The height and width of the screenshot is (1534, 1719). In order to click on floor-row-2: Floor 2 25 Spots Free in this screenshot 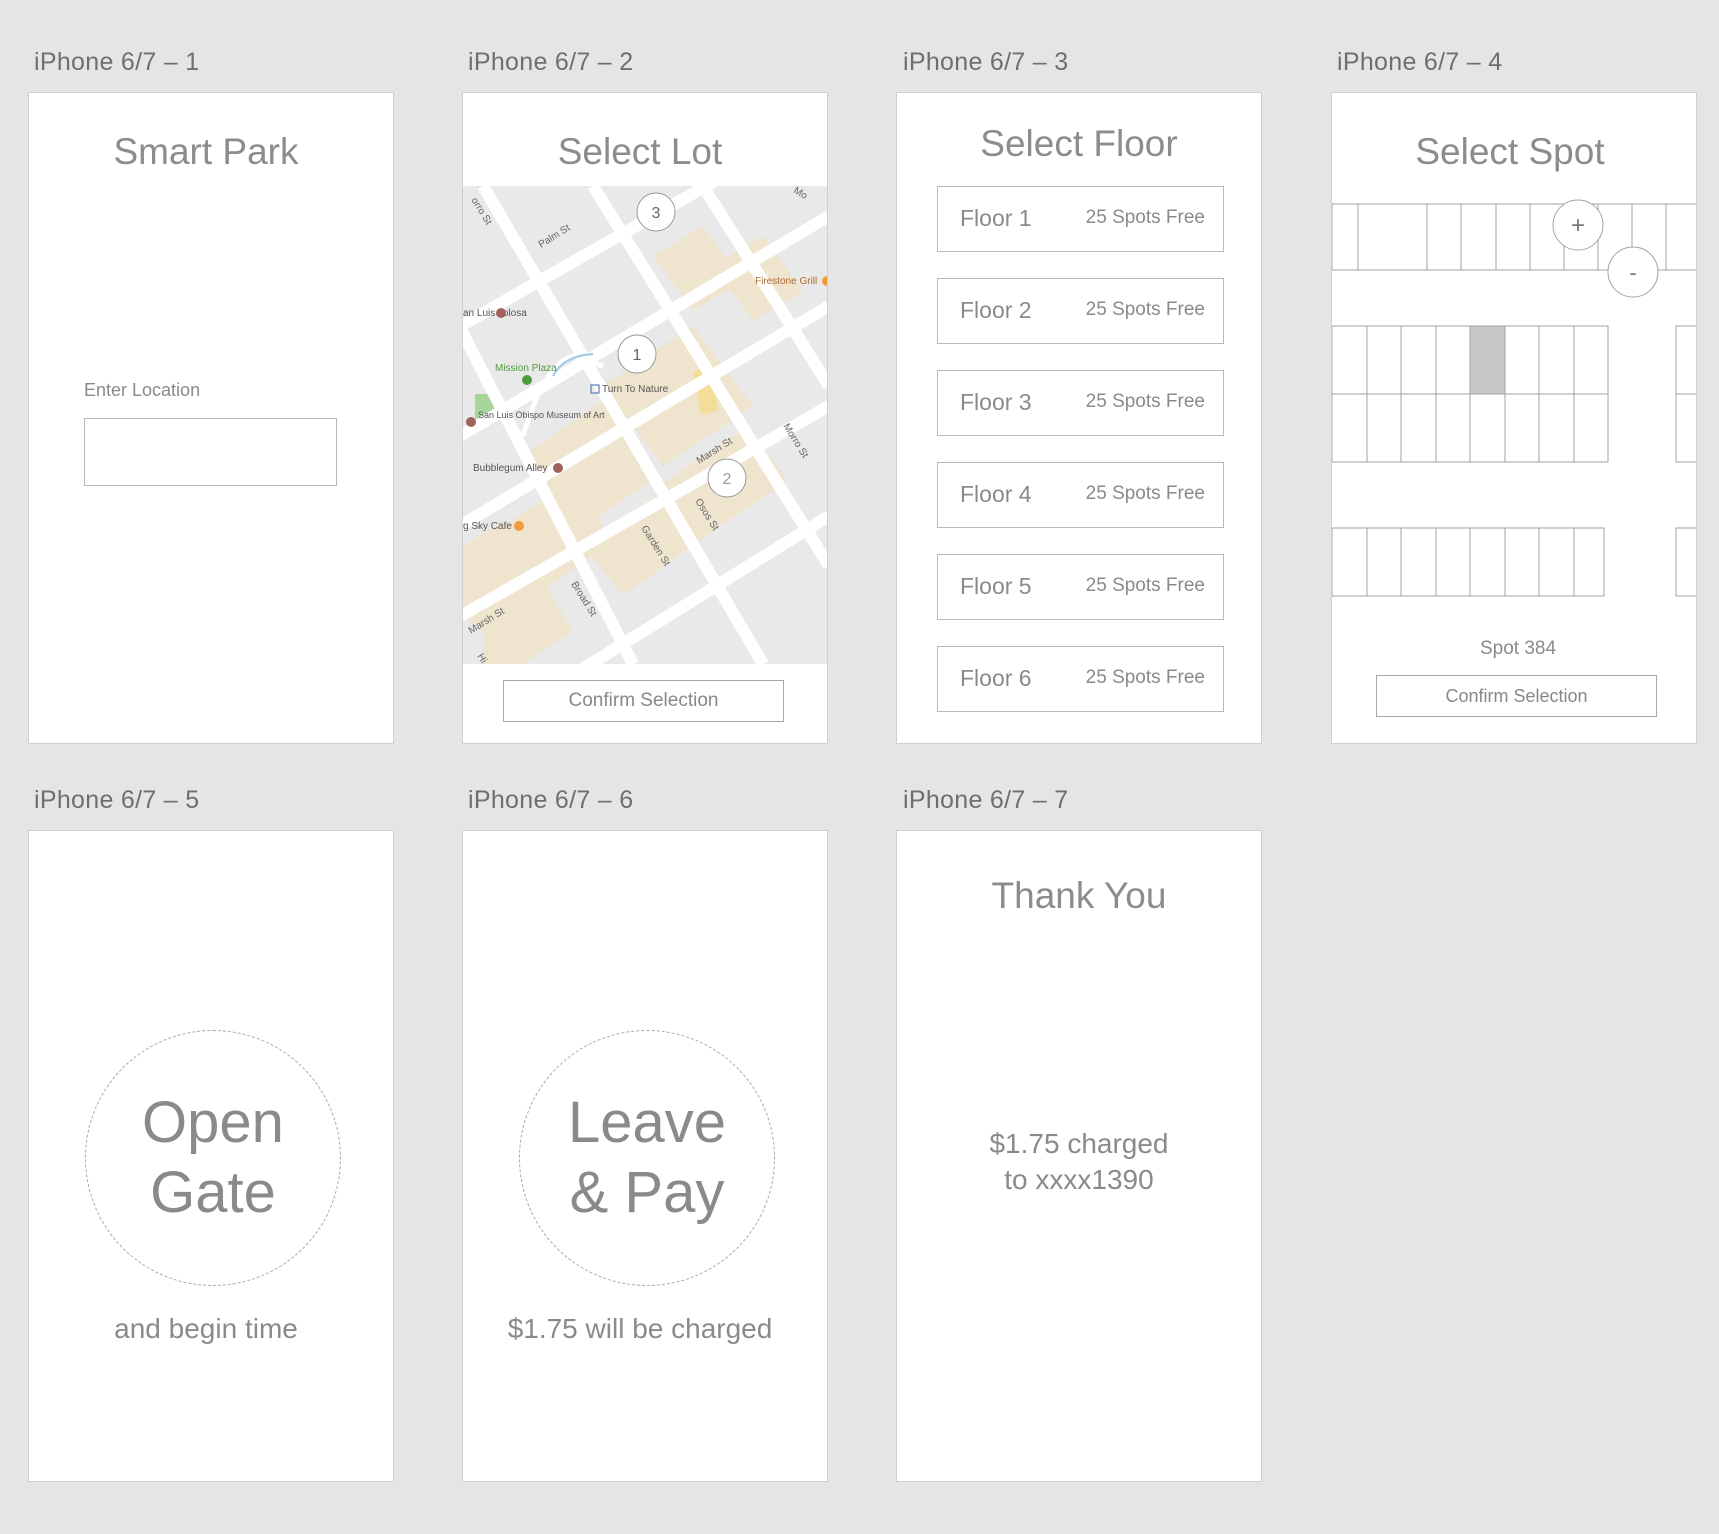, I will do `click(1080, 311)`.